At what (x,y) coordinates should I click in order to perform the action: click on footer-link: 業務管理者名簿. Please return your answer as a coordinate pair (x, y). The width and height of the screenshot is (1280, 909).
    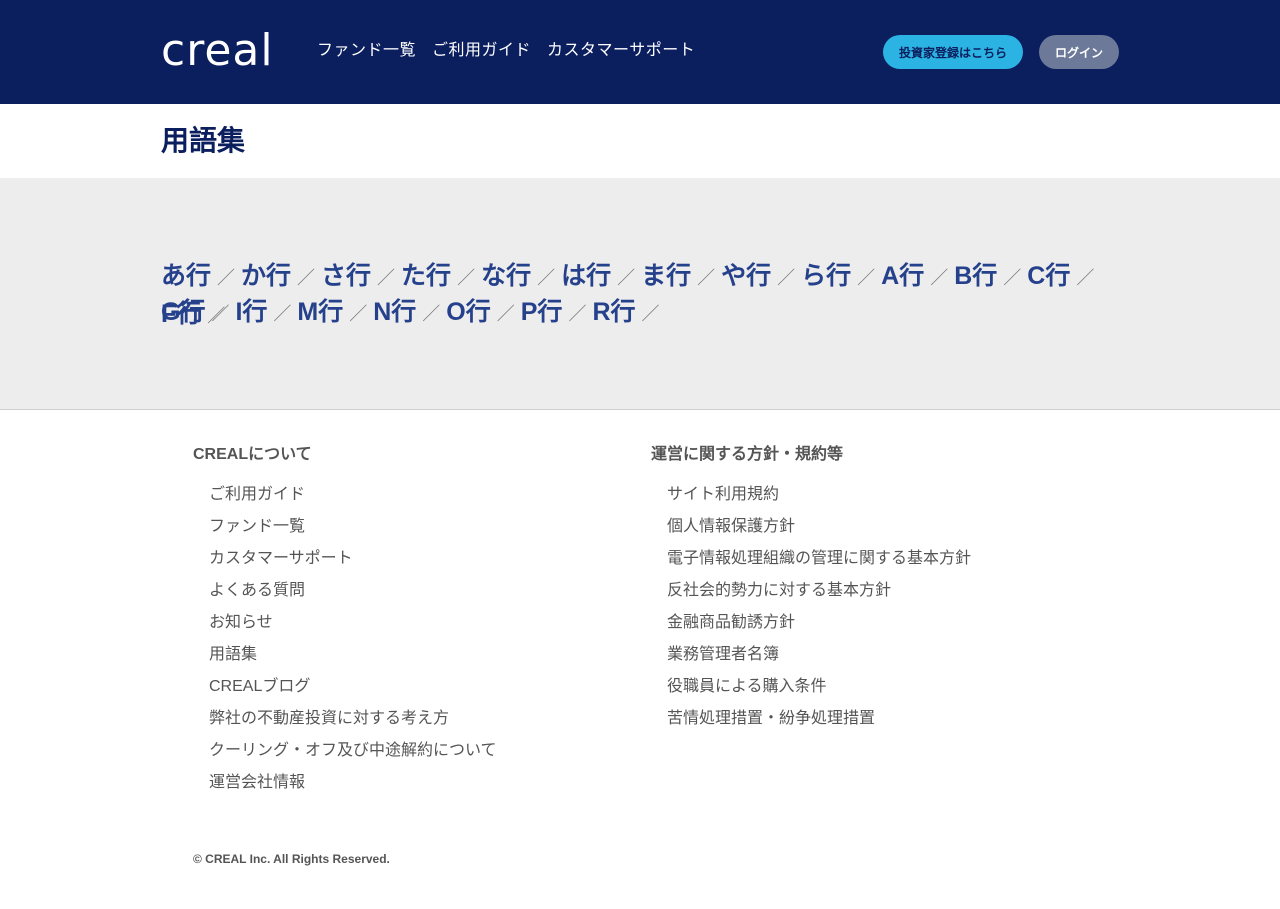
    Looking at the image, I should click on (819, 660).